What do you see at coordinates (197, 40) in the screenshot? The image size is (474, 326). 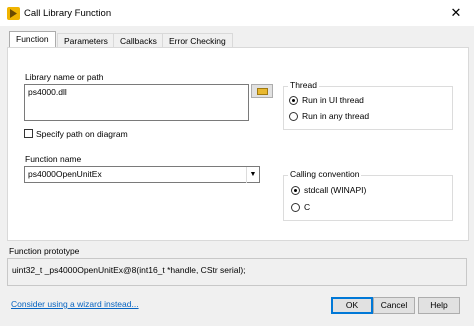 I see `tab-error-checking: Error Checking` at bounding box center [197, 40].